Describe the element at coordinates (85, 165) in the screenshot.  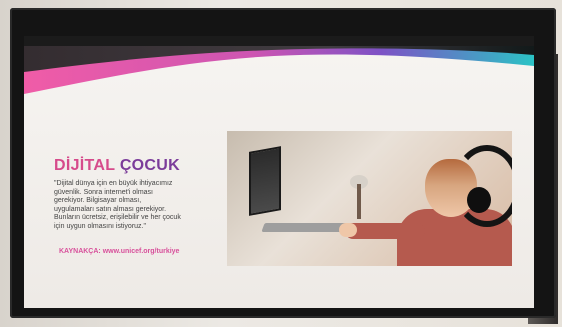
I see `title-part-1: DİJİTAL` at that location.